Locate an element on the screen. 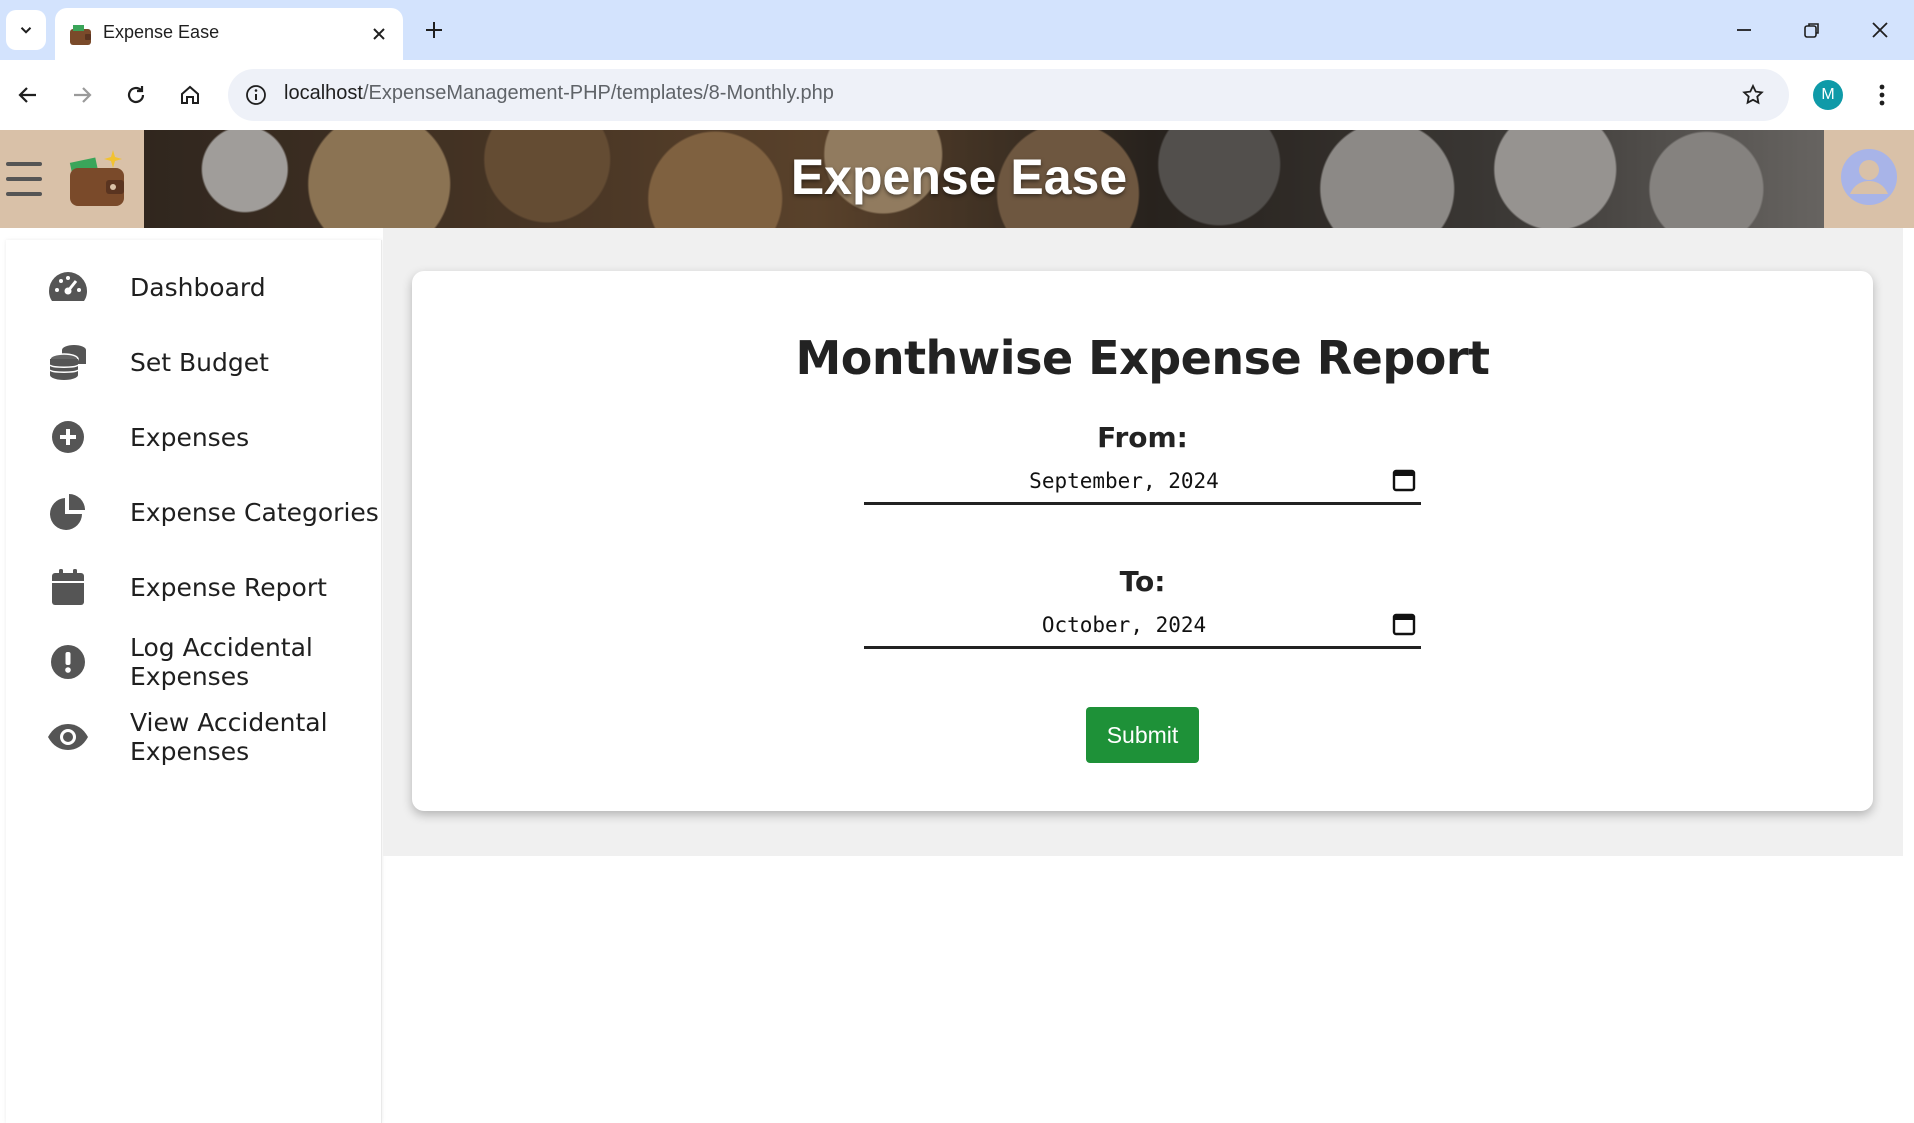  minimize-button is located at coordinates (1744, 30).